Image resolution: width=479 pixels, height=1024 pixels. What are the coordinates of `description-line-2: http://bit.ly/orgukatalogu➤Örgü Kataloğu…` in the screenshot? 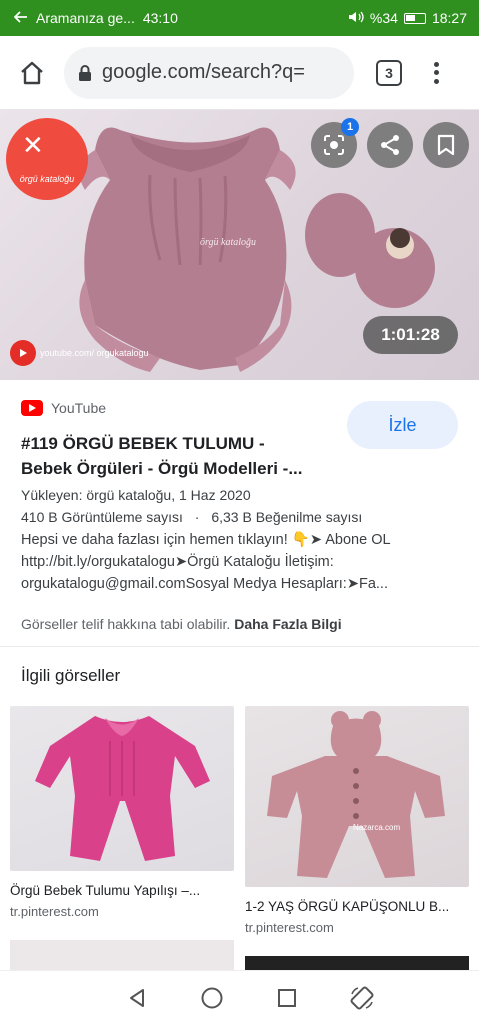 It's located at (177, 562).